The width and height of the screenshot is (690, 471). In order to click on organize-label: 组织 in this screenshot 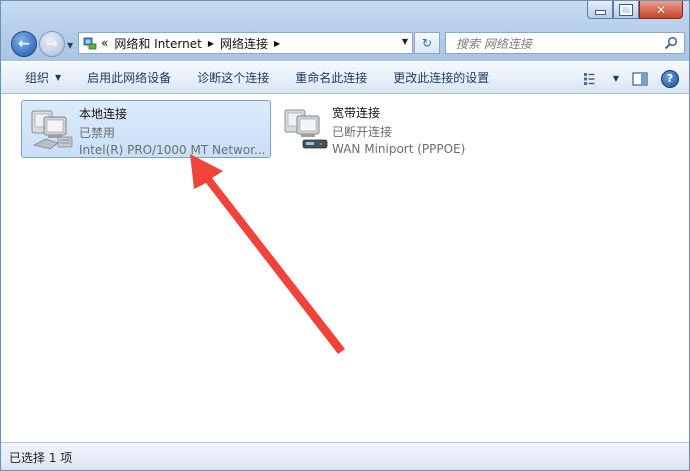, I will do `click(37, 78)`.